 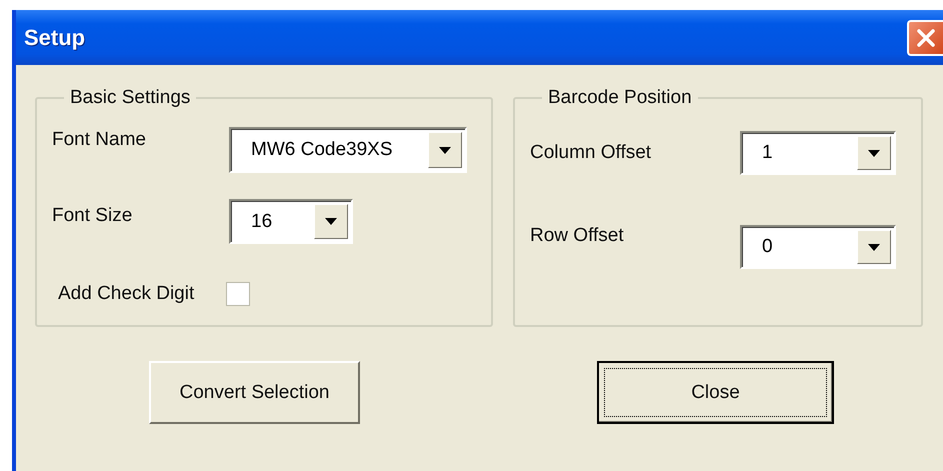 What do you see at coordinates (620, 98) in the screenshot?
I see `group-title: Barcode Position` at bounding box center [620, 98].